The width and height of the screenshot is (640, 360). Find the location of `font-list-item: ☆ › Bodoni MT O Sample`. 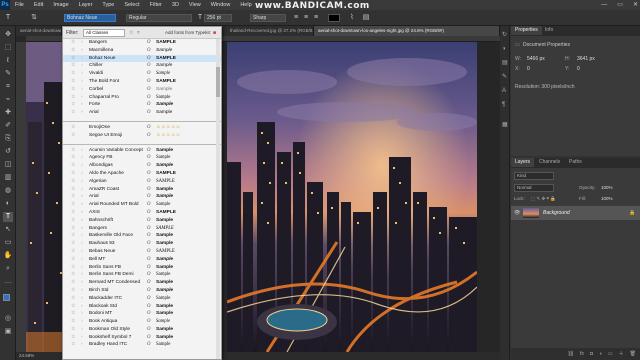

font-list-item: ☆ › Bodoni MT O Sample is located at coordinates (142, 314).